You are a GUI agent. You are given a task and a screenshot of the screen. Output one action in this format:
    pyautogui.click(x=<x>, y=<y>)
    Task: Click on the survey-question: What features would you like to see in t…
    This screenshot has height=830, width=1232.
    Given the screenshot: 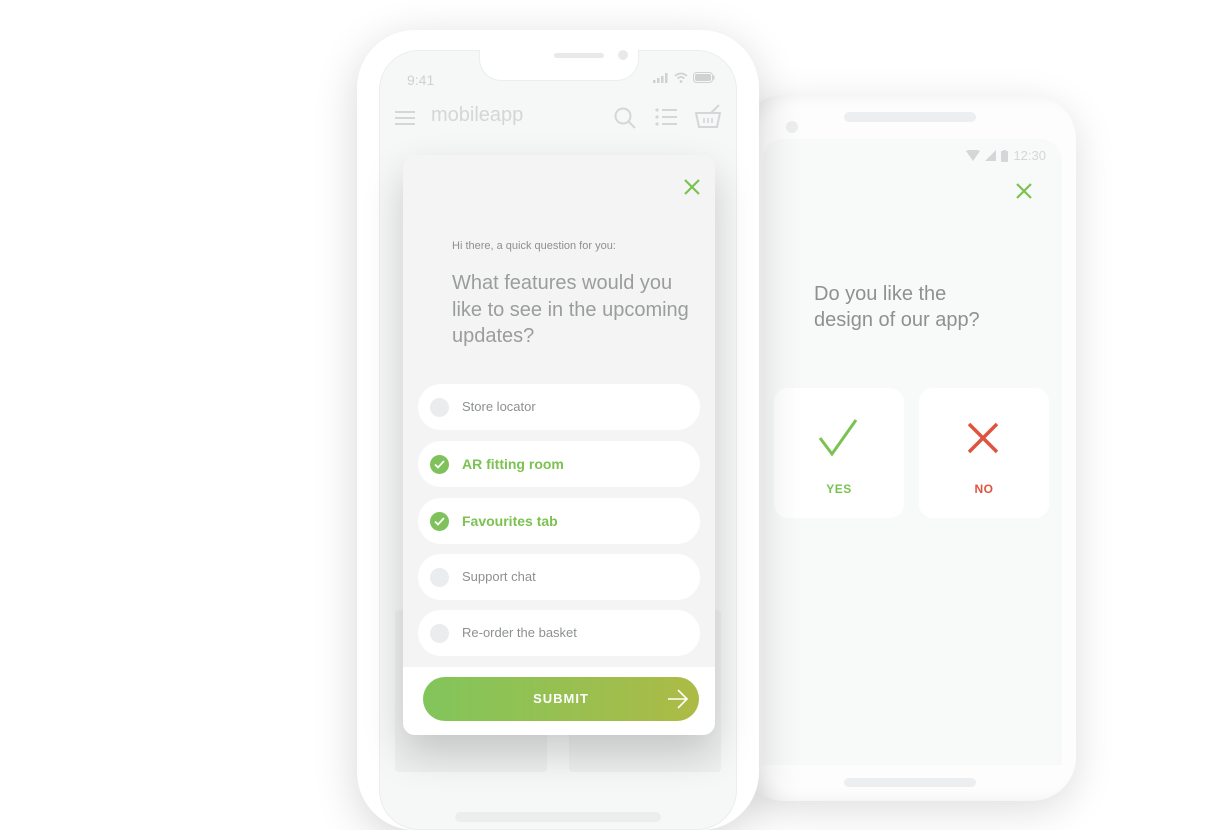 What is the action you would take?
    pyautogui.click(x=570, y=309)
    